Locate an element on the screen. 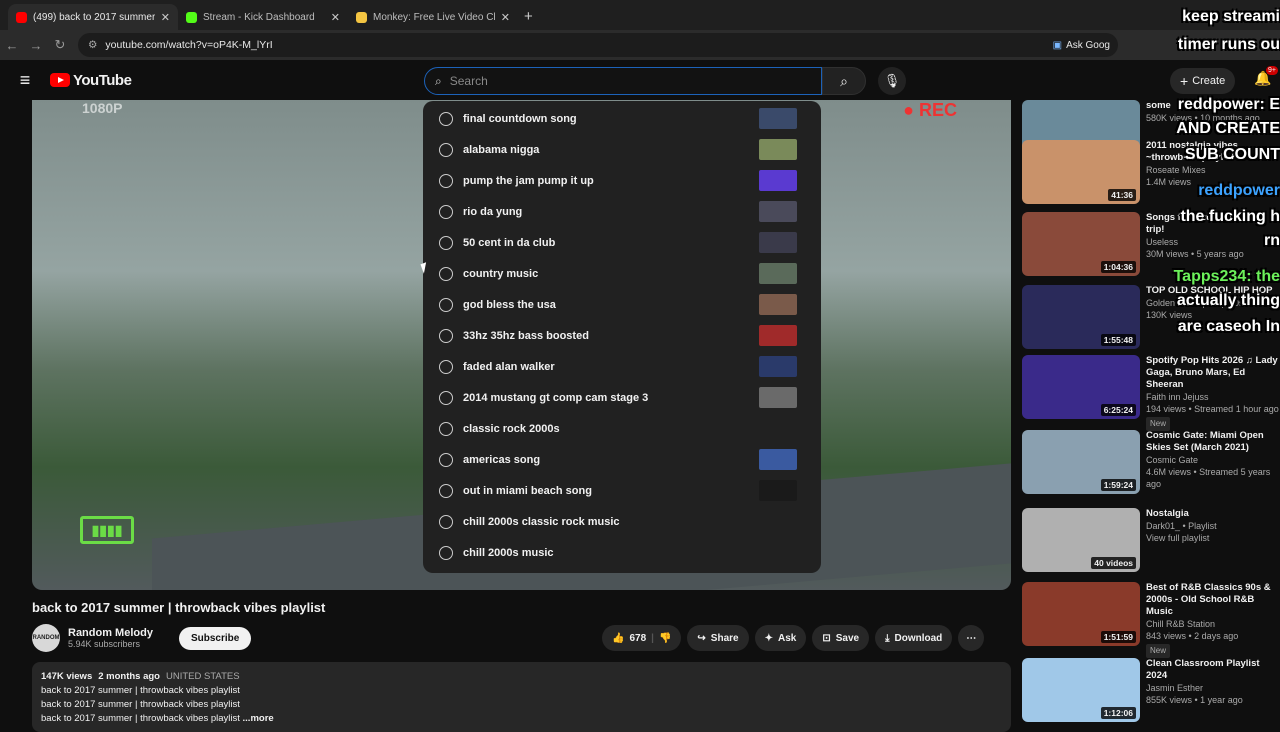 This screenshot has height=732, width=1280. new-tab-icon: + is located at coordinates (528, 17).